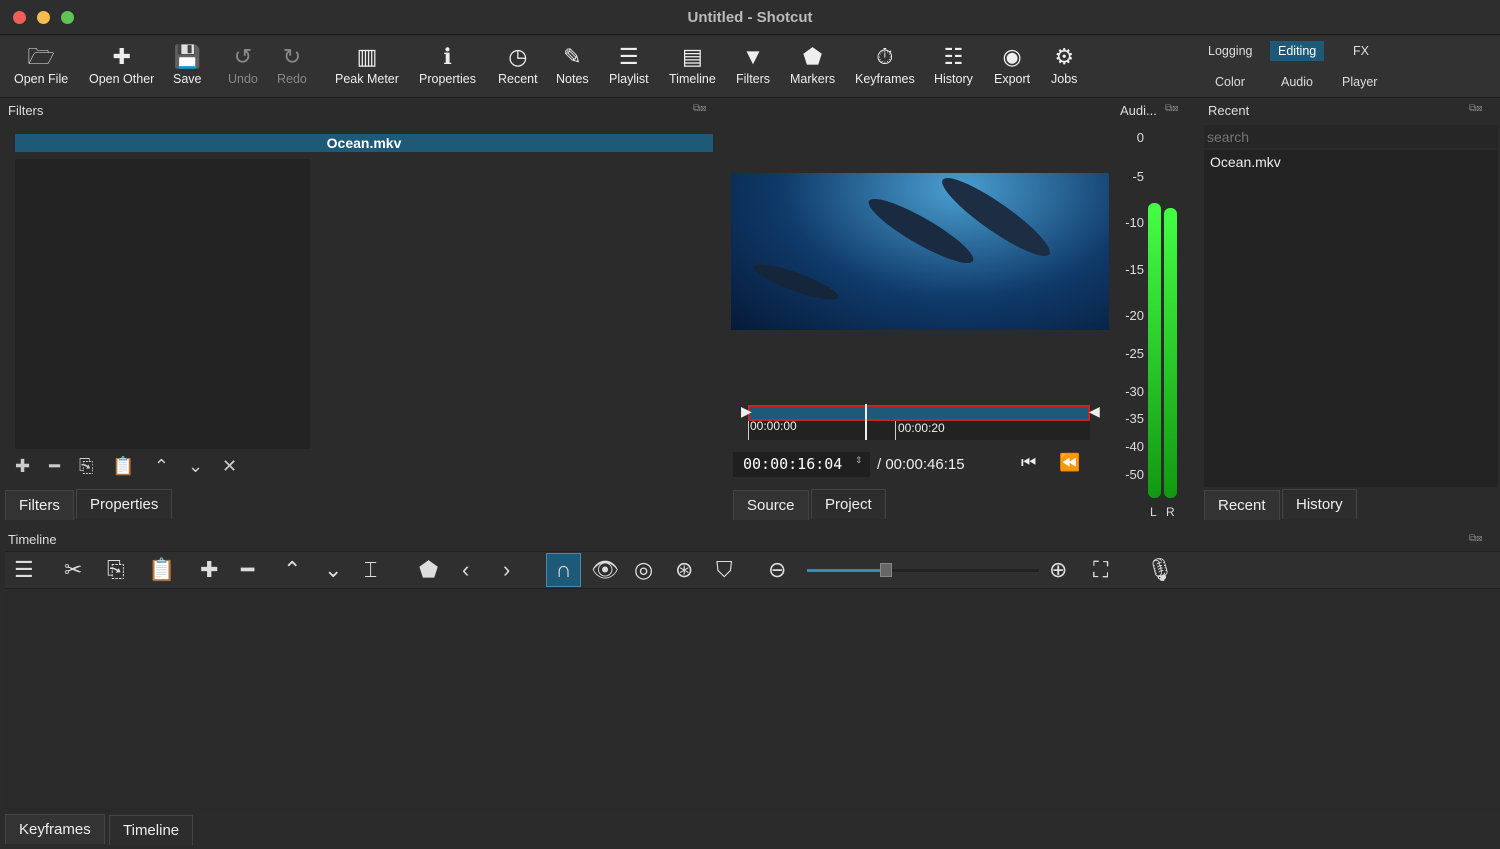 This screenshot has width=1500, height=849. What do you see at coordinates (506, 570) in the screenshot?
I see `next-marker-button: ›` at bounding box center [506, 570].